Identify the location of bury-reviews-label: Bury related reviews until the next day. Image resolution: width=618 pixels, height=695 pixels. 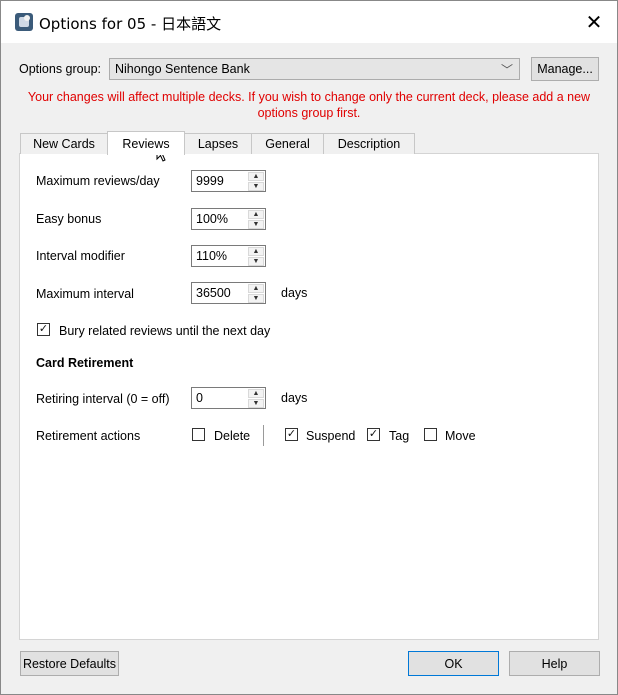
(165, 331).